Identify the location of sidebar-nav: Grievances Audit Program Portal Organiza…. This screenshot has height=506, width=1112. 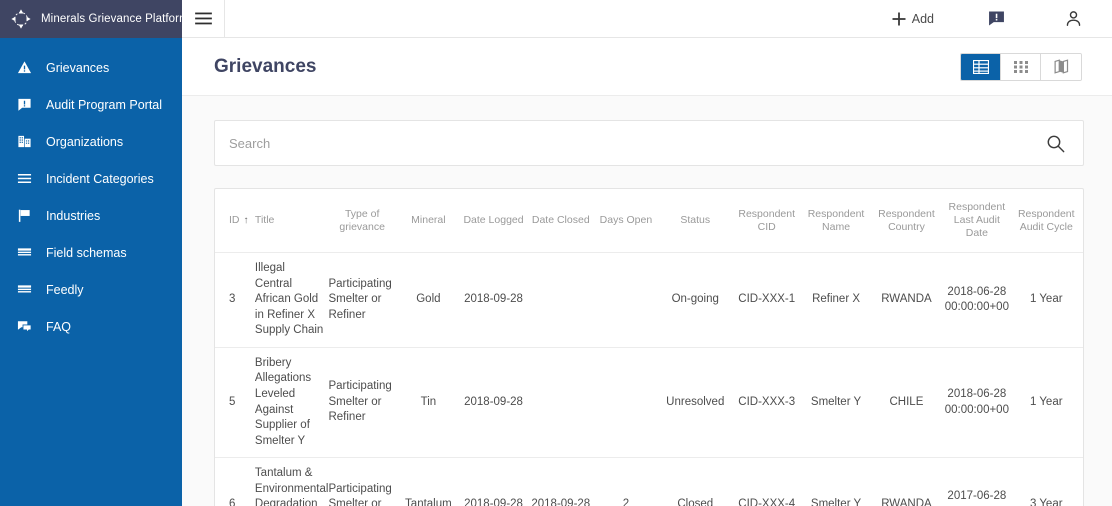
(91, 191).